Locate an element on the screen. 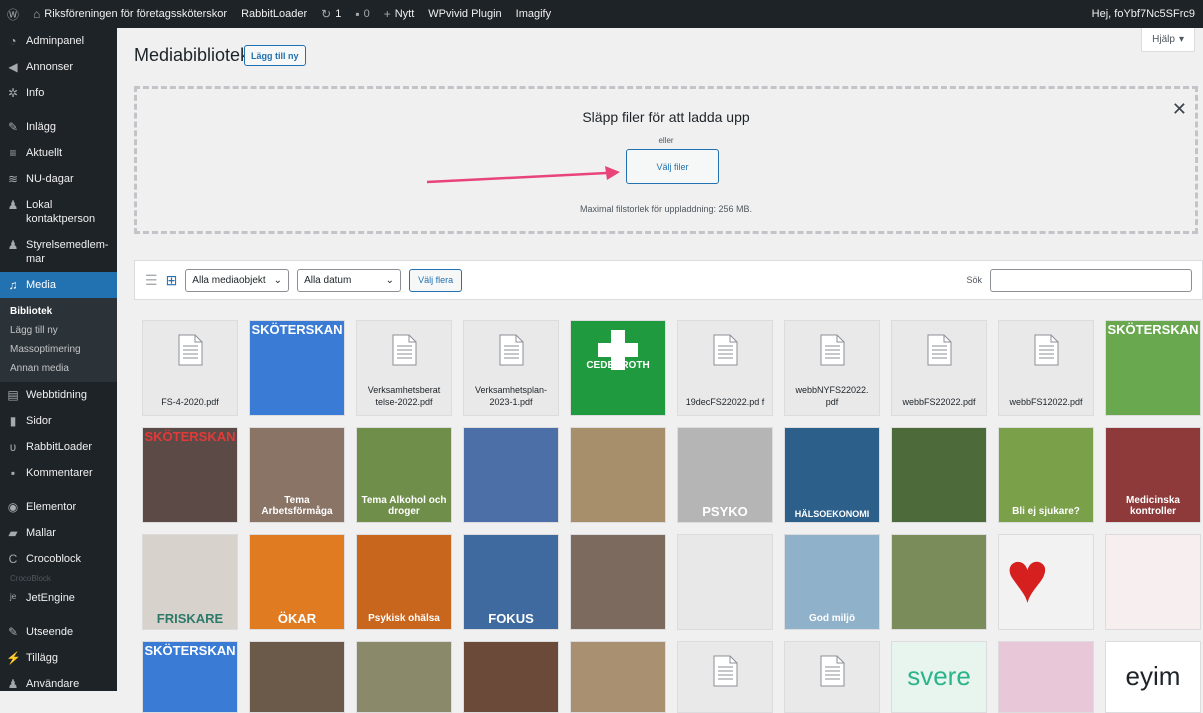 The width and height of the screenshot is (1203, 713). media-attachment: Medicinska kontroller is located at coordinates (1153, 475).